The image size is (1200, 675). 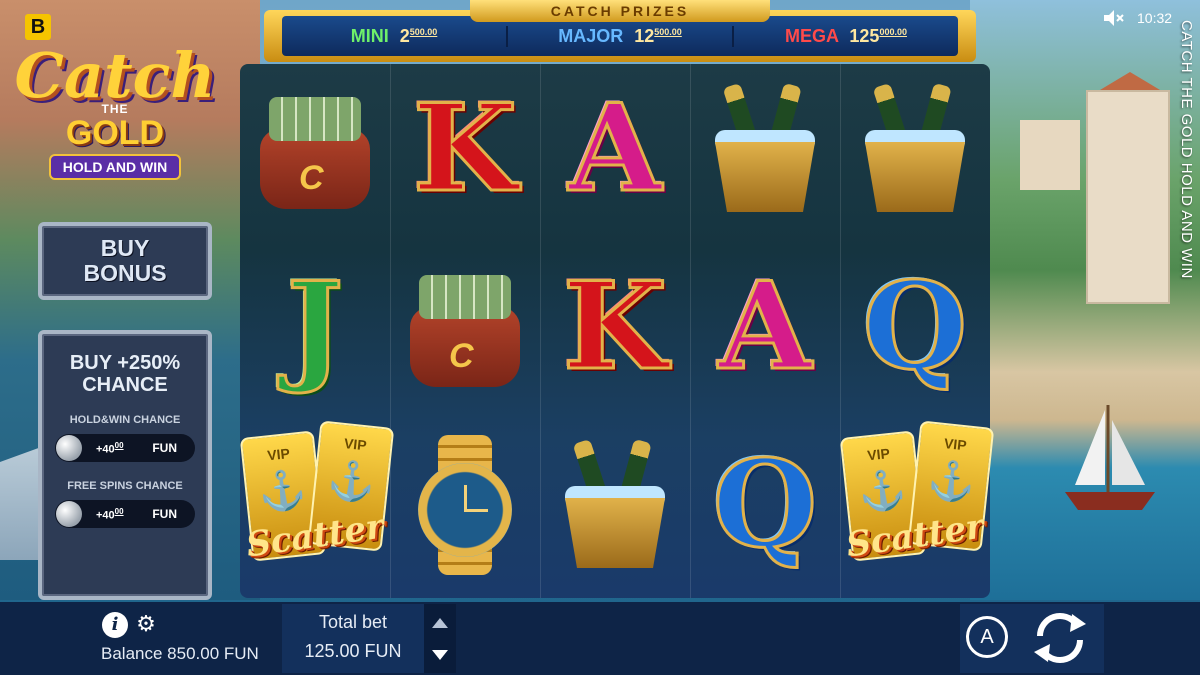 What do you see at coordinates (353, 651) in the screenshot?
I see `total-bet-value: 125.00 FUN` at bounding box center [353, 651].